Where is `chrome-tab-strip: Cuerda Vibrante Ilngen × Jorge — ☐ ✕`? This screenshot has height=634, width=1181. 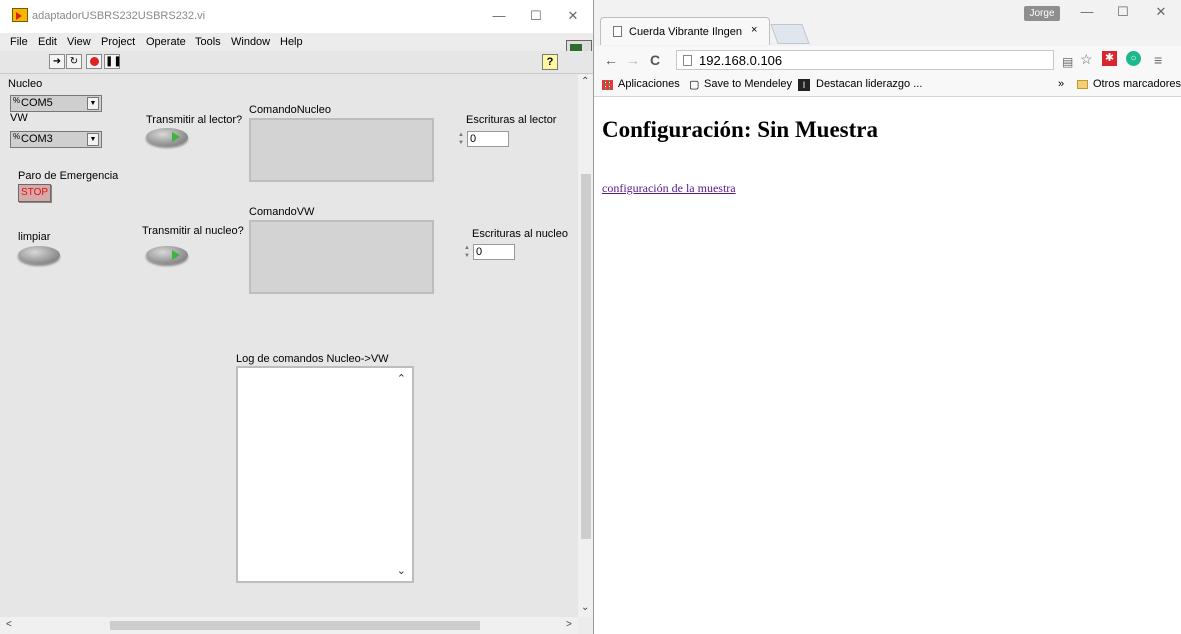 chrome-tab-strip: Cuerda Vibrante Ilngen × Jorge — ☐ ✕ is located at coordinates (887, 23).